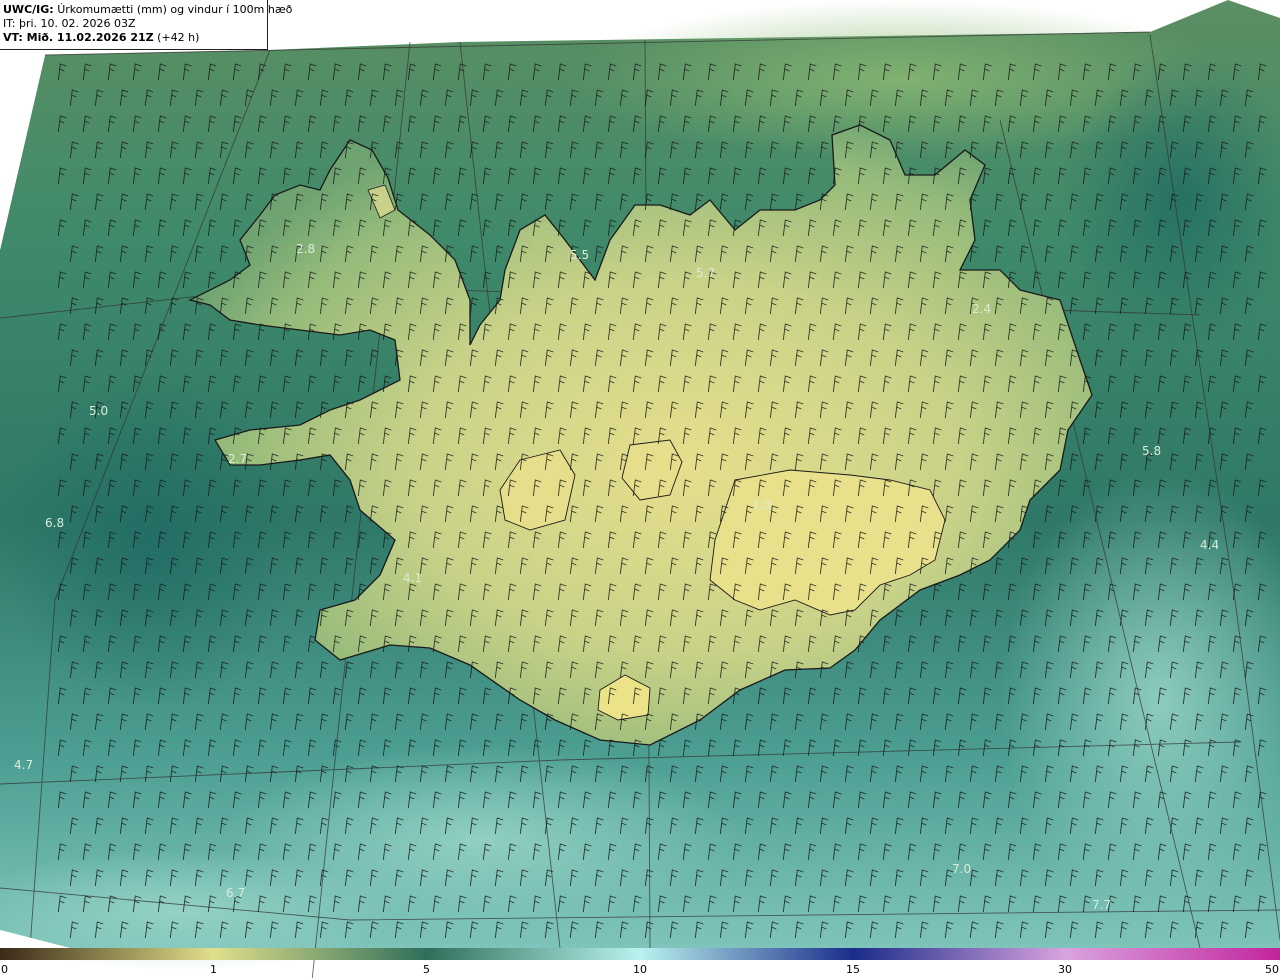 The image size is (1280, 978). What do you see at coordinates (705, 273) in the screenshot?
I see `field-value-label: 5.7` at bounding box center [705, 273].